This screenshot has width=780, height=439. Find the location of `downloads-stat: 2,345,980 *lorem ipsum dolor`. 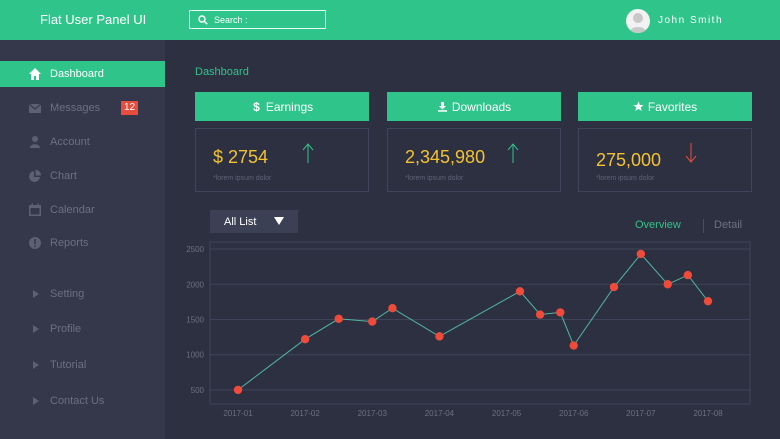

downloads-stat: 2,345,980 *lorem ipsum dolor is located at coordinates (474, 160).